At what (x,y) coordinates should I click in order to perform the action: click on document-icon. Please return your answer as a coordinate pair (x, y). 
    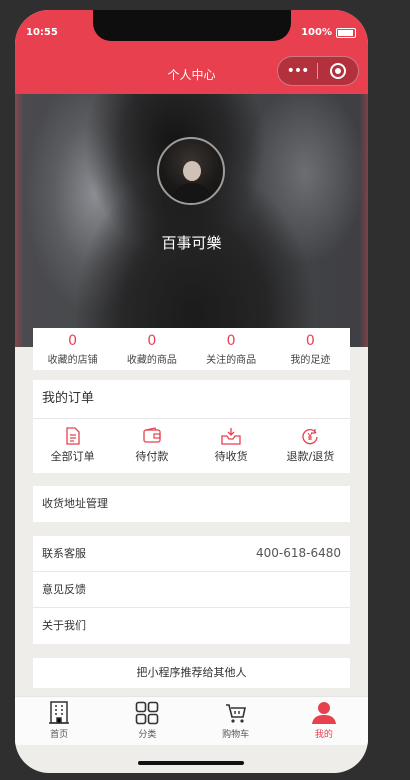
    Looking at the image, I should click on (72, 436).